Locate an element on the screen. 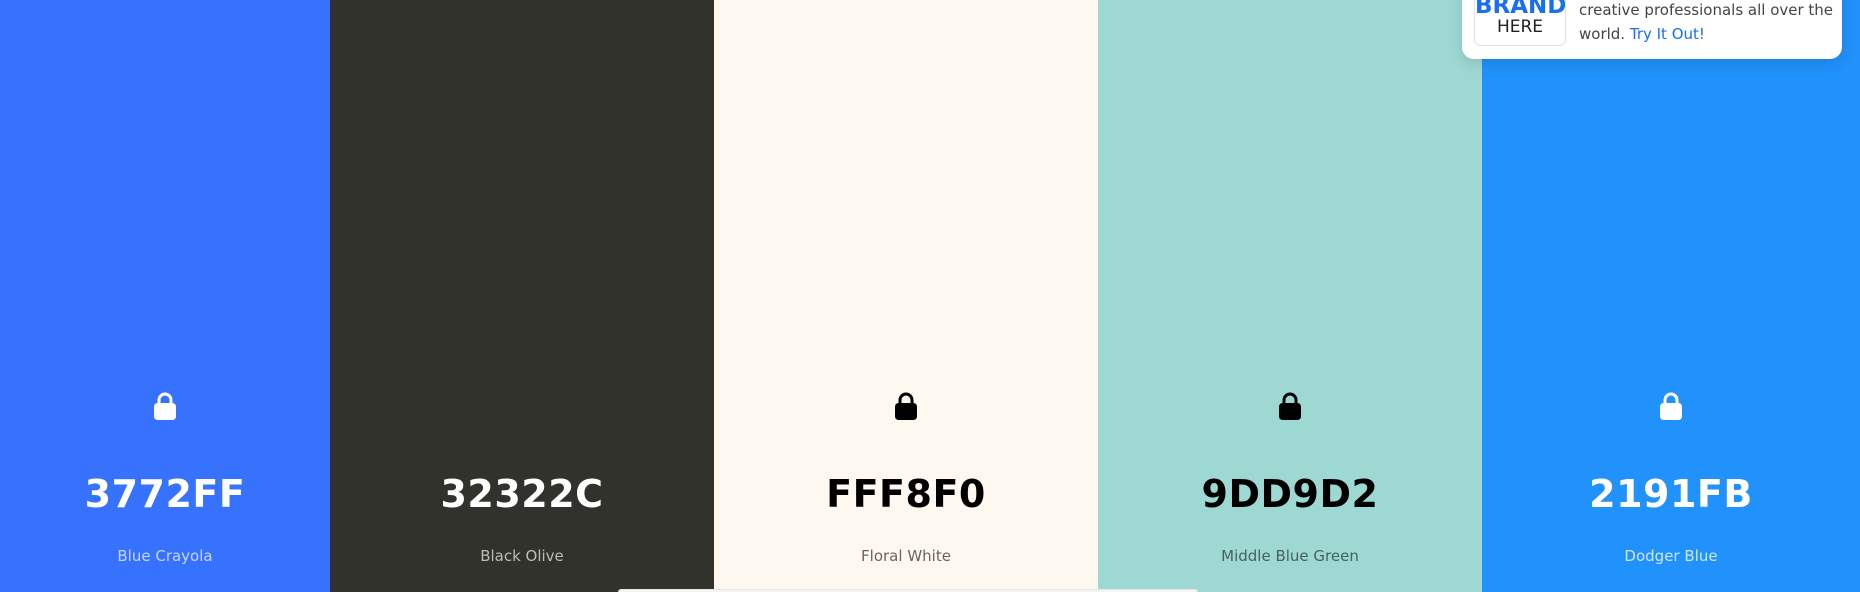 The image size is (1860, 592). color-name: Black Olive is located at coordinates (522, 556).